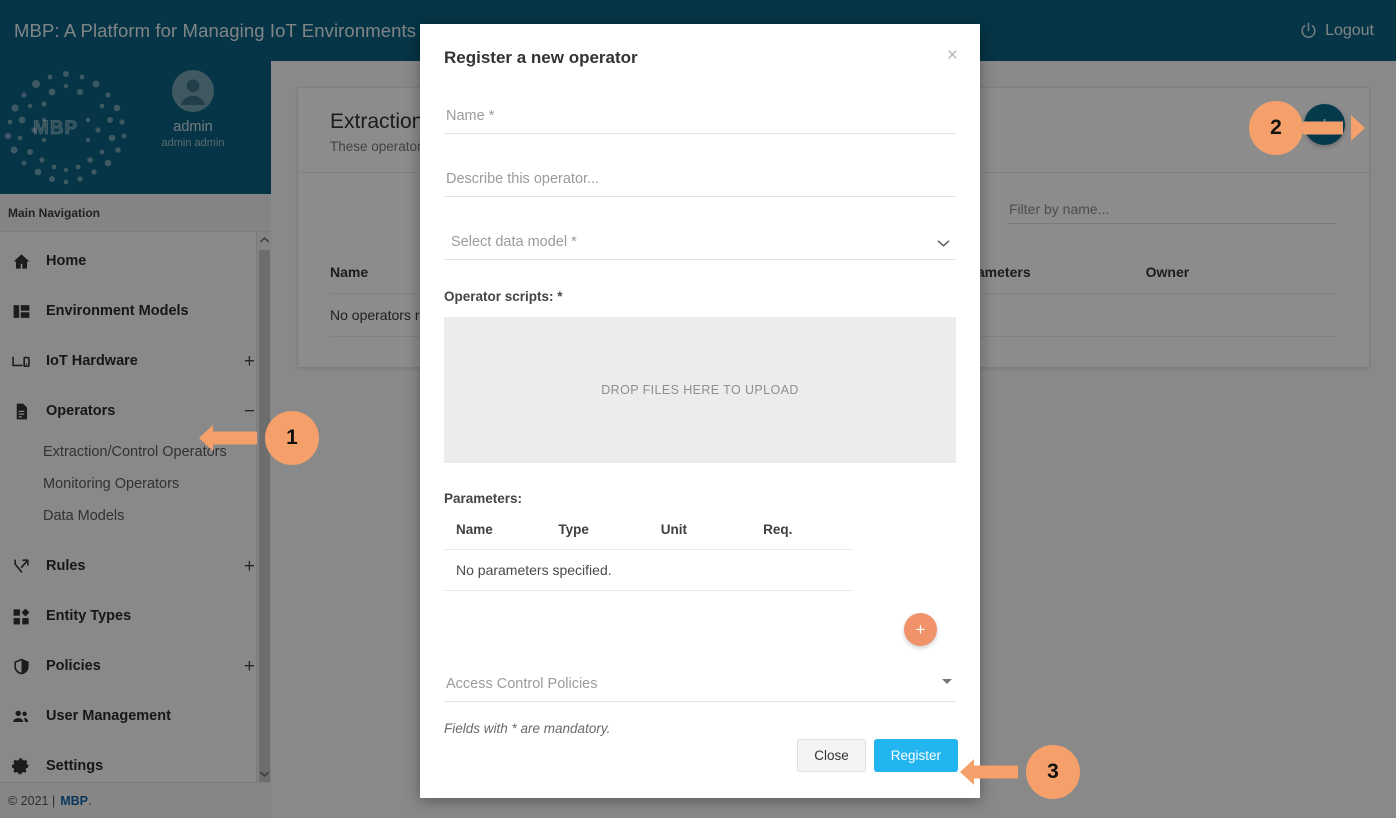 The height and width of the screenshot is (818, 1396). I want to click on data-model-select-wrapper, so click(700, 244).